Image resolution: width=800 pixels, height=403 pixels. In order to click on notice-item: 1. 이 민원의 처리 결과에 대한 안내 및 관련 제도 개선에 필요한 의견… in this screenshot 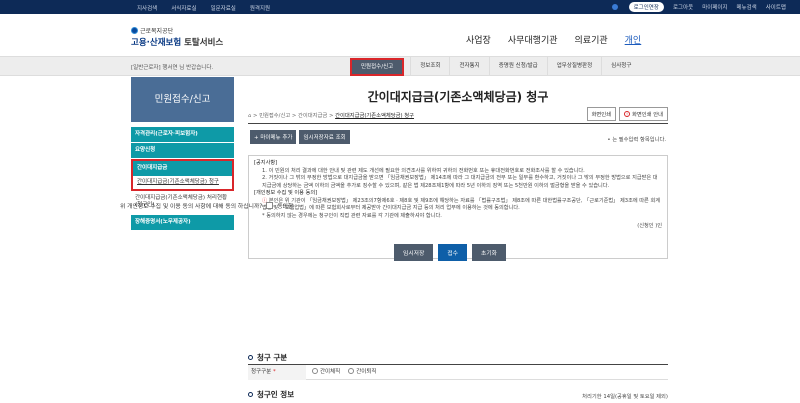, I will do `click(423, 170)`.